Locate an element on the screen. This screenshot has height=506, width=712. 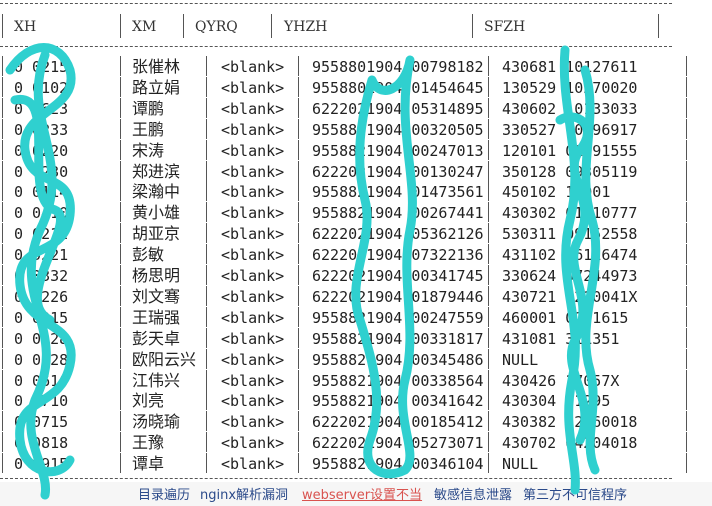
redaction-scribble-yhzh is located at coordinates (384, 267).